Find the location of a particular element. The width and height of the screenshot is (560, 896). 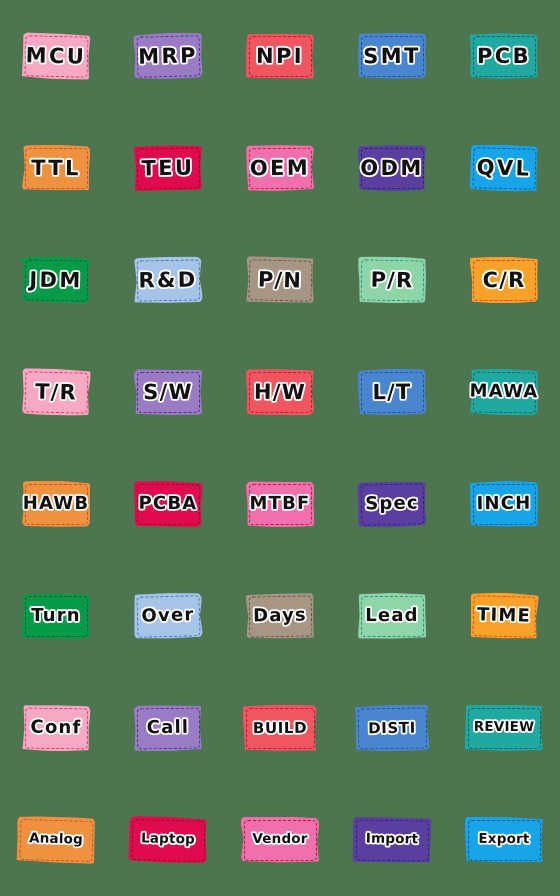

sticker-laptop: Laptop is located at coordinates (167, 840).